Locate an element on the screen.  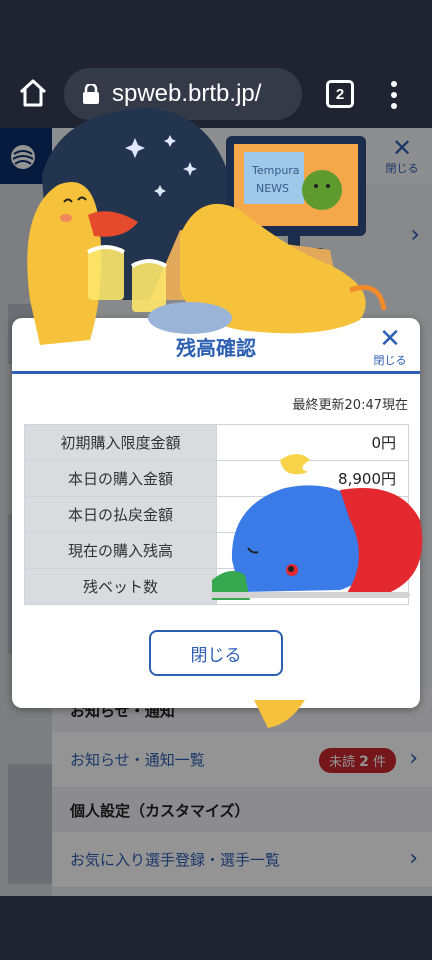
row-label: 現在の購入残高 is located at coordinates (120, 550).